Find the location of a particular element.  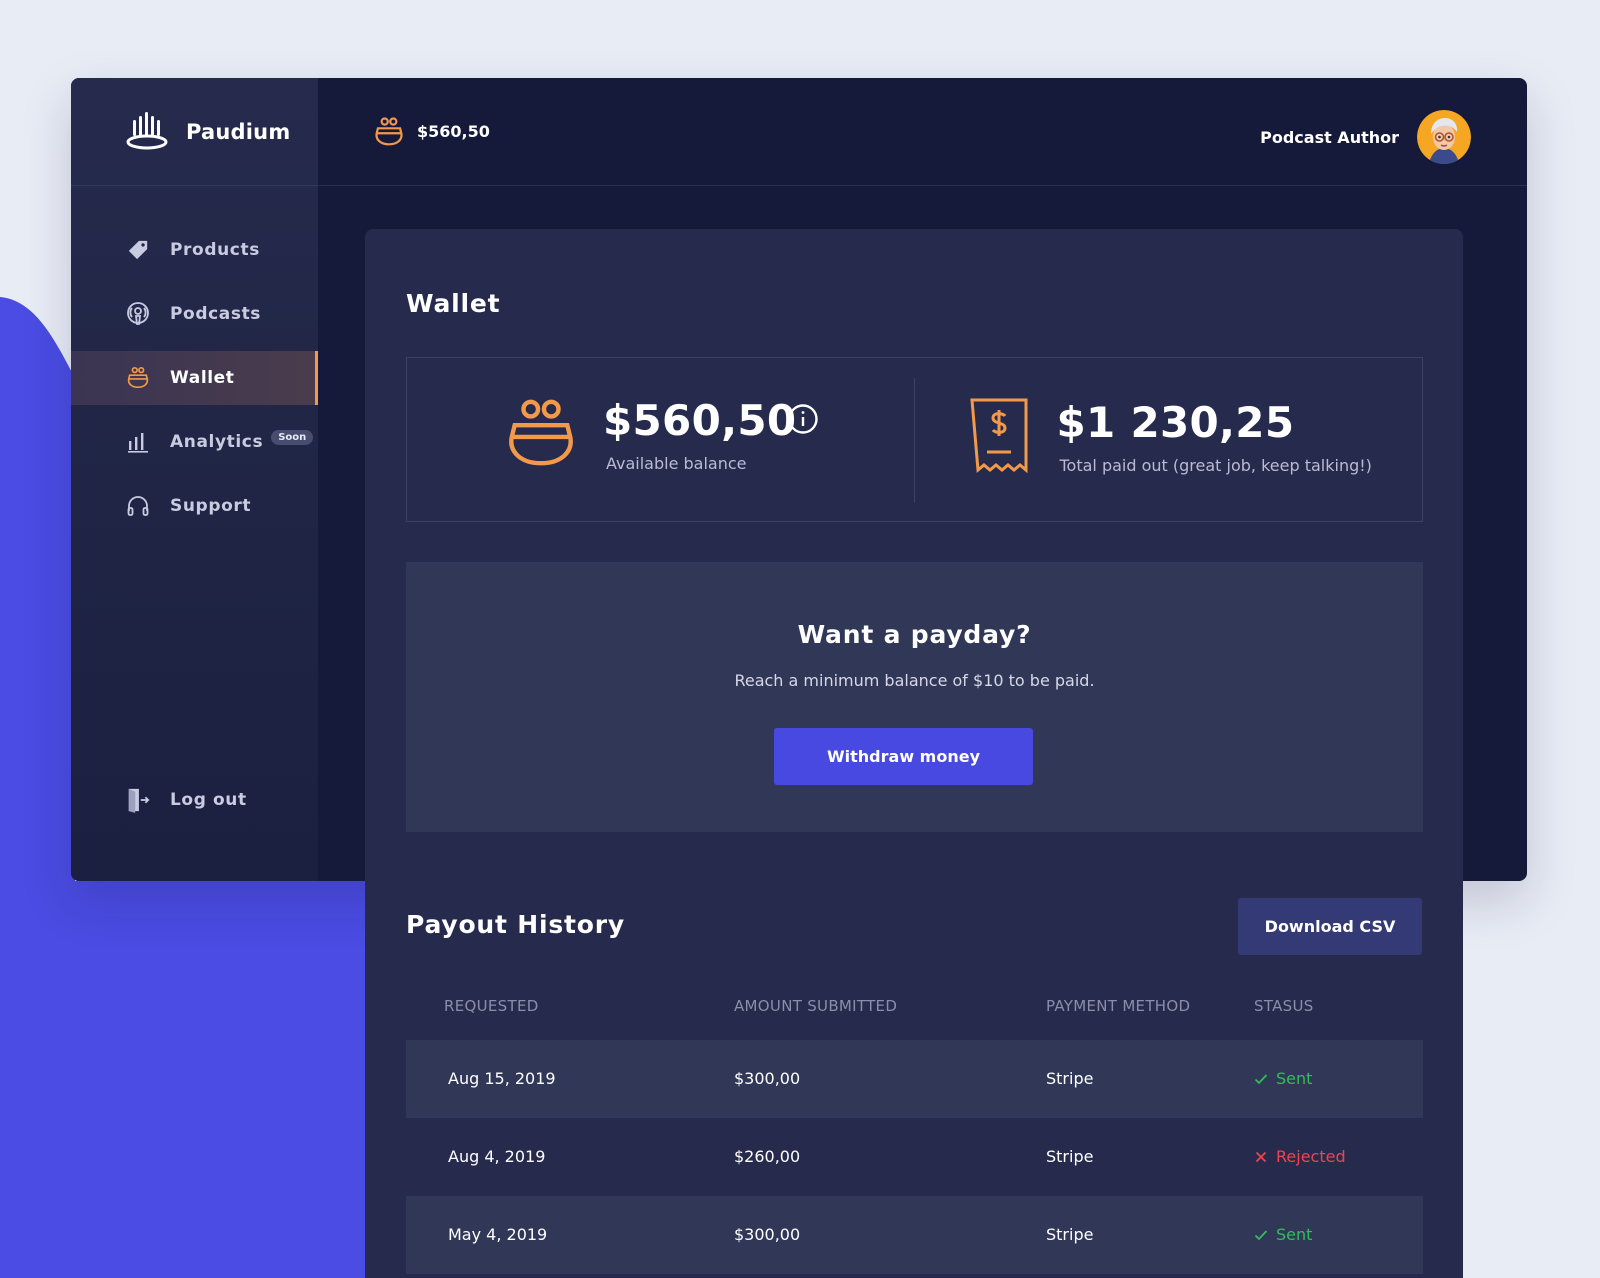

table-row: May 4, 2019 $300,00 Stripe Sent is located at coordinates (914, 1235).